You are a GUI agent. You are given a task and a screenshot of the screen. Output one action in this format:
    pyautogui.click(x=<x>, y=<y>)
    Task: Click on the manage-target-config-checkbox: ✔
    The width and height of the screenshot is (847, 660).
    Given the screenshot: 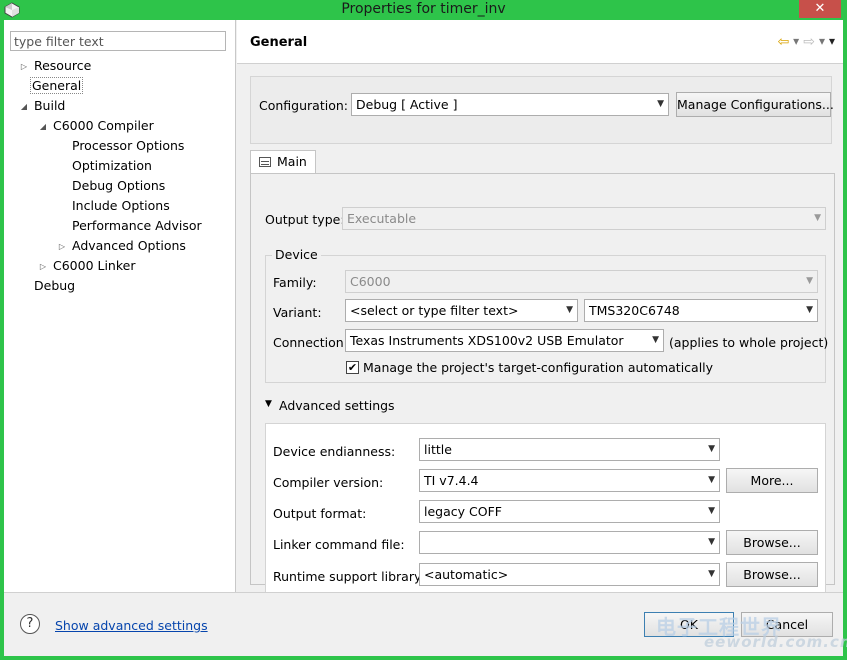 What is the action you would take?
    pyautogui.click(x=352, y=367)
    